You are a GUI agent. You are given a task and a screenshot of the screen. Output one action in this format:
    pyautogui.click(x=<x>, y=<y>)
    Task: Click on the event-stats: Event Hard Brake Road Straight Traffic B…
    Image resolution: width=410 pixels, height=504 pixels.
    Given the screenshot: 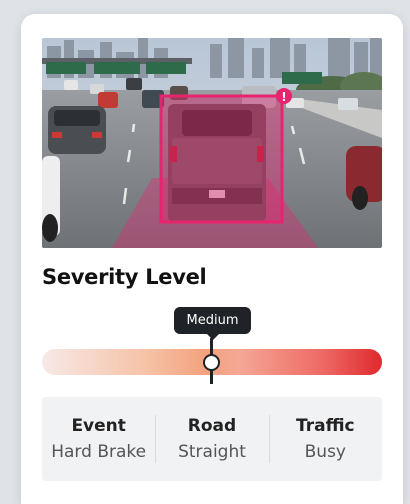 What is the action you would take?
    pyautogui.click(x=212, y=439)
    